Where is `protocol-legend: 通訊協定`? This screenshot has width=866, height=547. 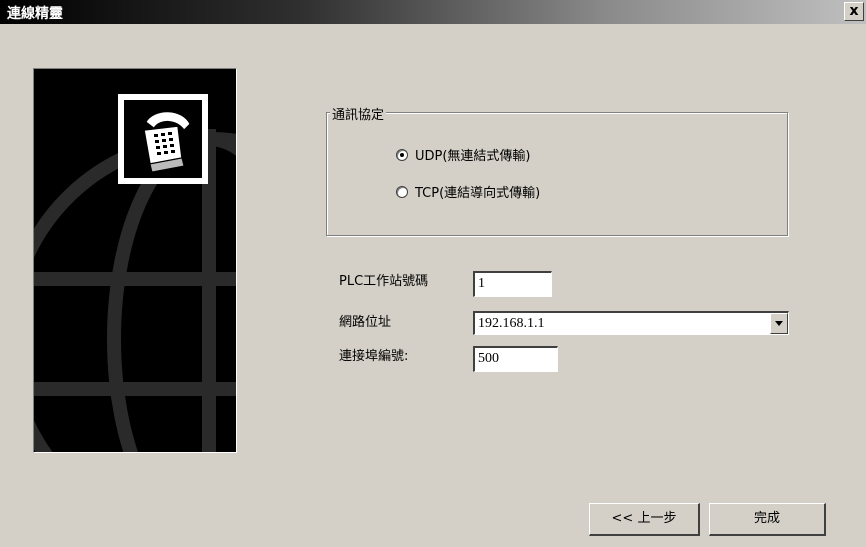
protocol-legend: 通訊協定 is located at coordinates (358, 113).